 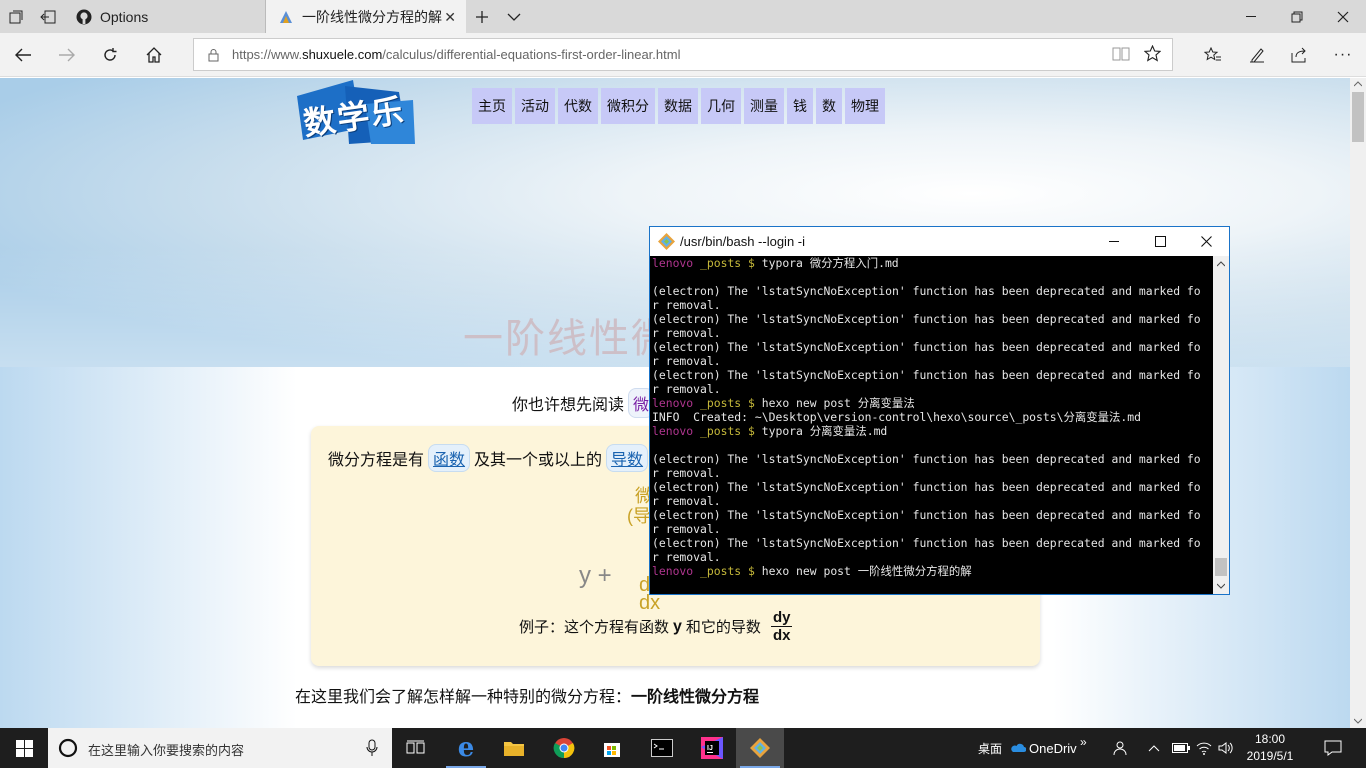 What do you see at coordinates (865, 106) in the screenshot?
I see `menu-item-physics: 物理` at bounding box center [865, 106].